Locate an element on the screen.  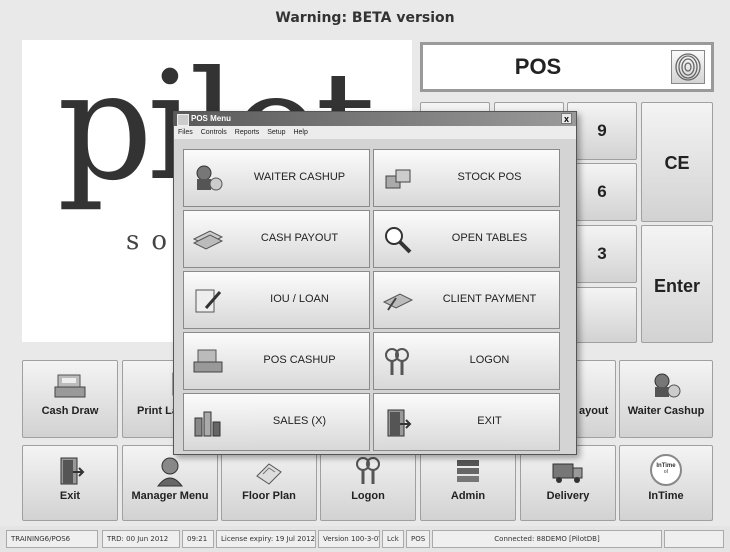
menu-controls: Controls is located at coordinates (214, 132).